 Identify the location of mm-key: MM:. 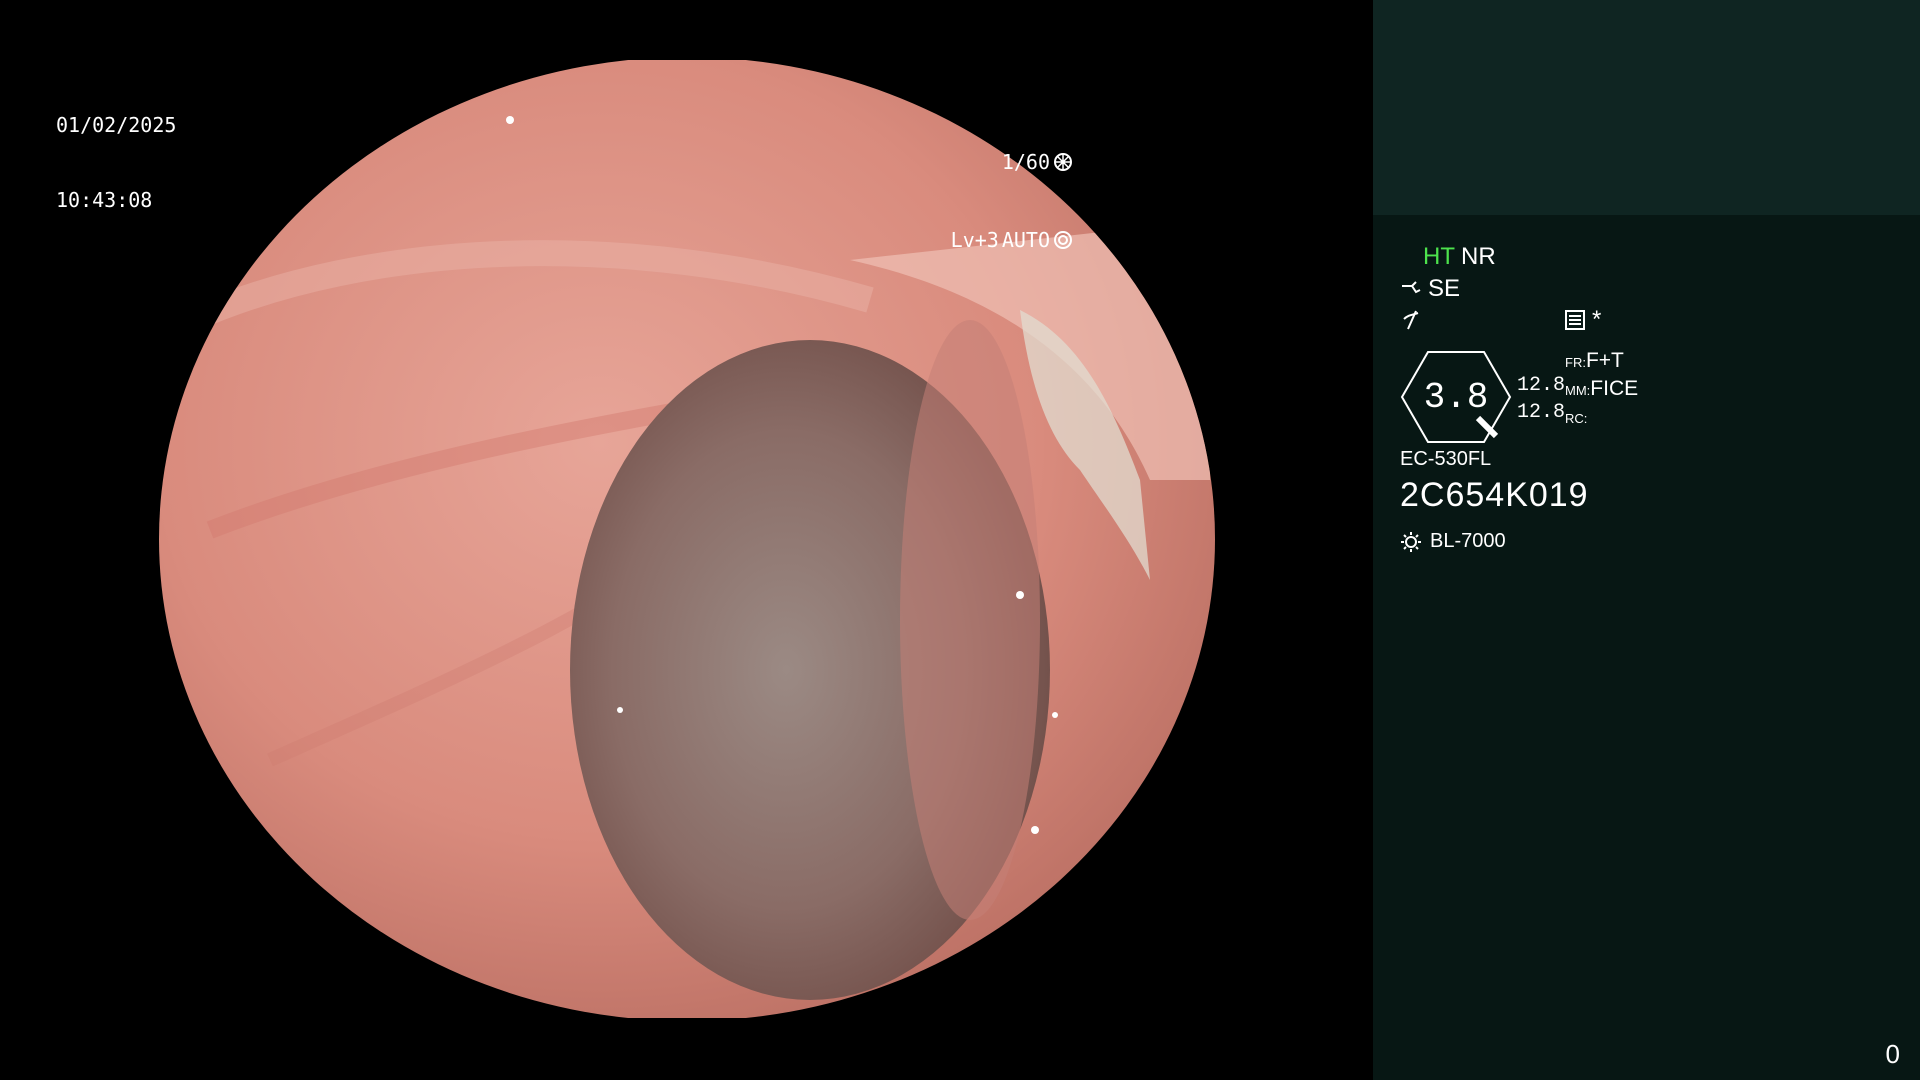
(1578, 390).